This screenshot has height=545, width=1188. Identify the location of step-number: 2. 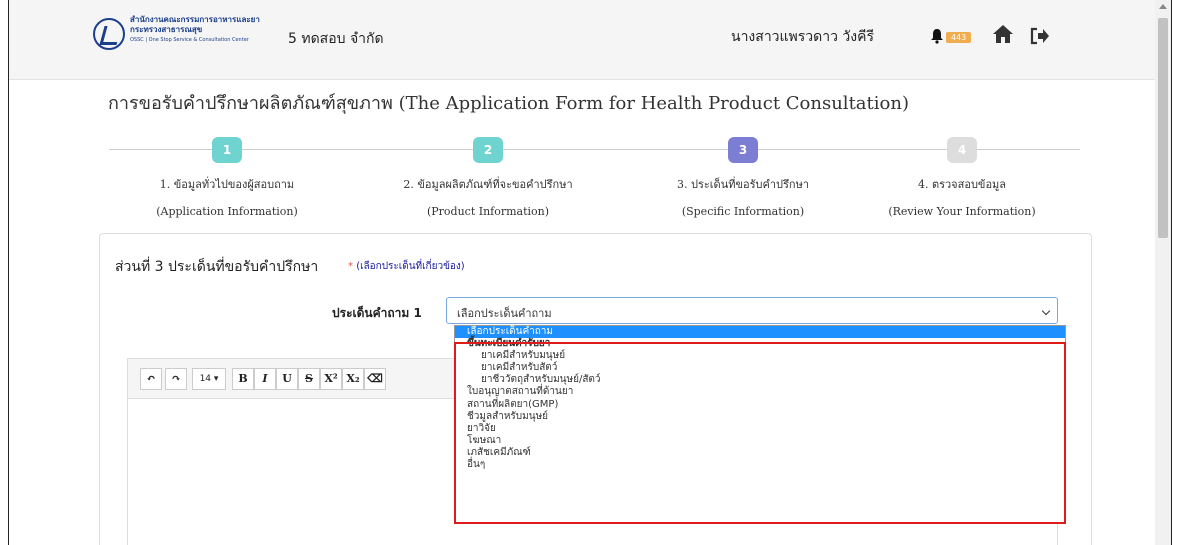
(488, 150).